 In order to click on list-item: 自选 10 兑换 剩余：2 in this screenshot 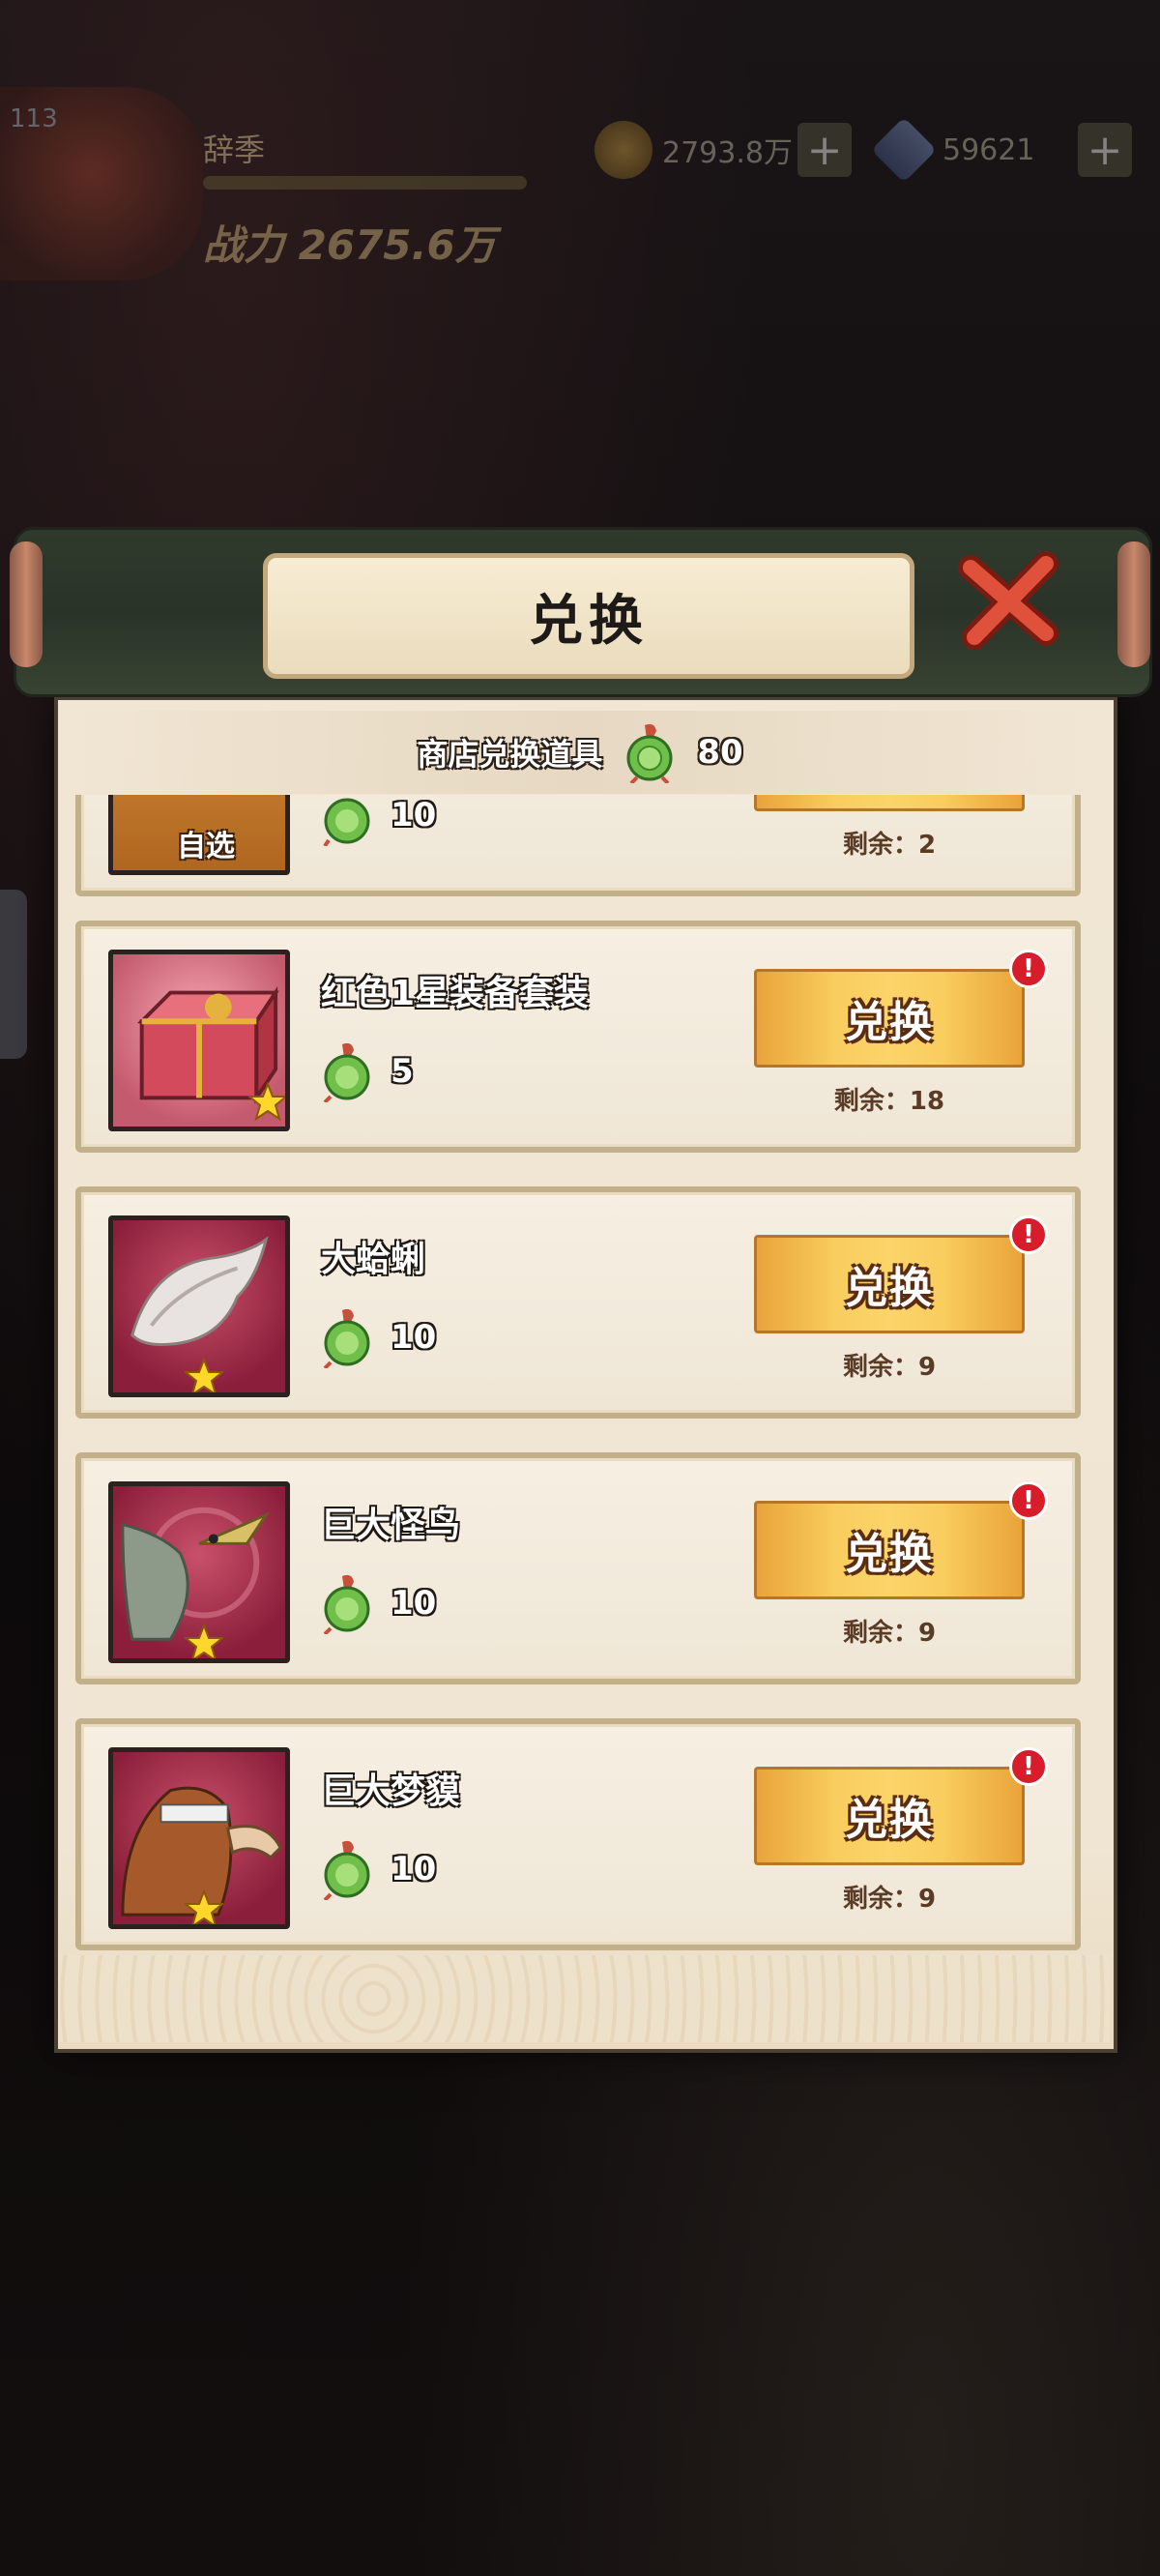, I will do `click(578, 845)`.